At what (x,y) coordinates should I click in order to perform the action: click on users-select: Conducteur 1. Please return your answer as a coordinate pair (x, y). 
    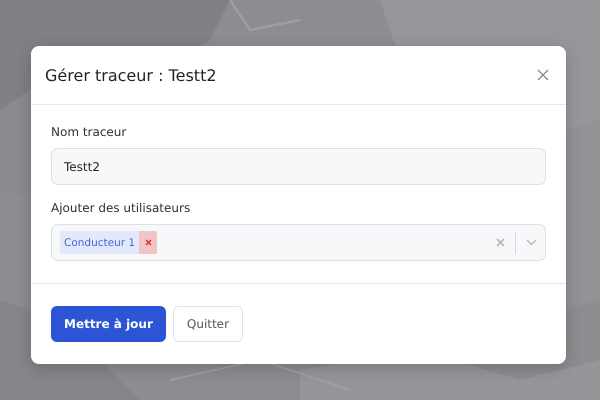
    Looking at the image, I should click on (298, 242).